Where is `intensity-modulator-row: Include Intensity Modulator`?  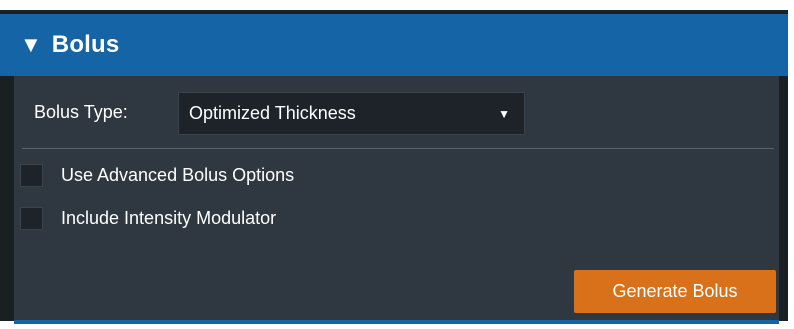 intensity-modulator-row: Include Intensity Modulator is located at coordinates (148, 218).